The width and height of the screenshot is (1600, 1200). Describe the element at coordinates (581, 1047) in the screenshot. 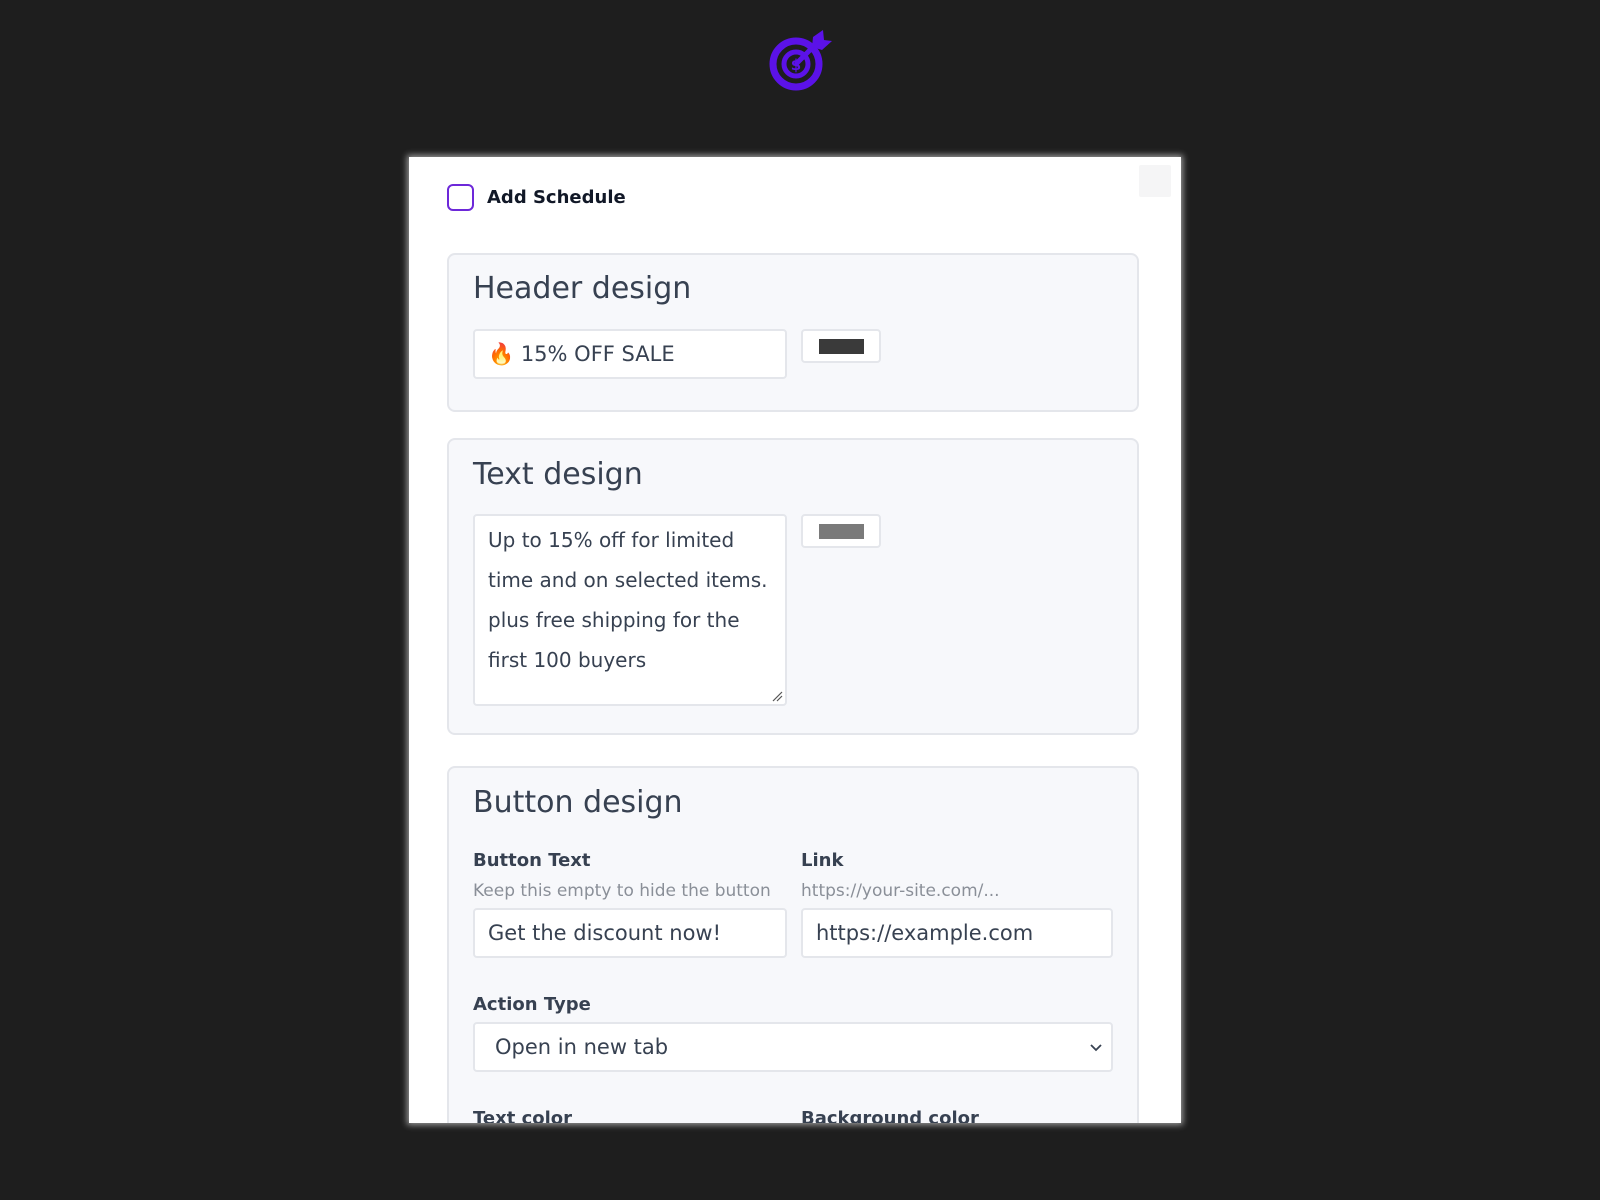

I see `action-type-value: Open in new tab` at that location.